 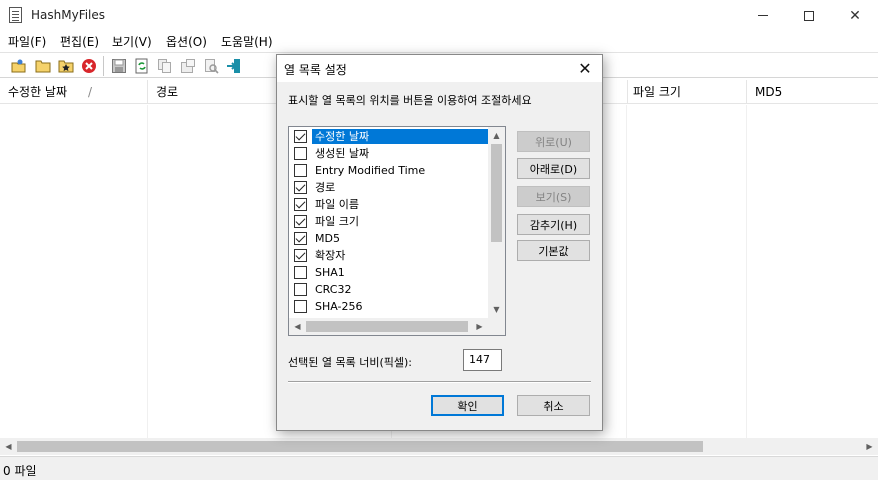 I want to click on column-header-modified: 수정한 날짜 /, so click(x=74, y=92).